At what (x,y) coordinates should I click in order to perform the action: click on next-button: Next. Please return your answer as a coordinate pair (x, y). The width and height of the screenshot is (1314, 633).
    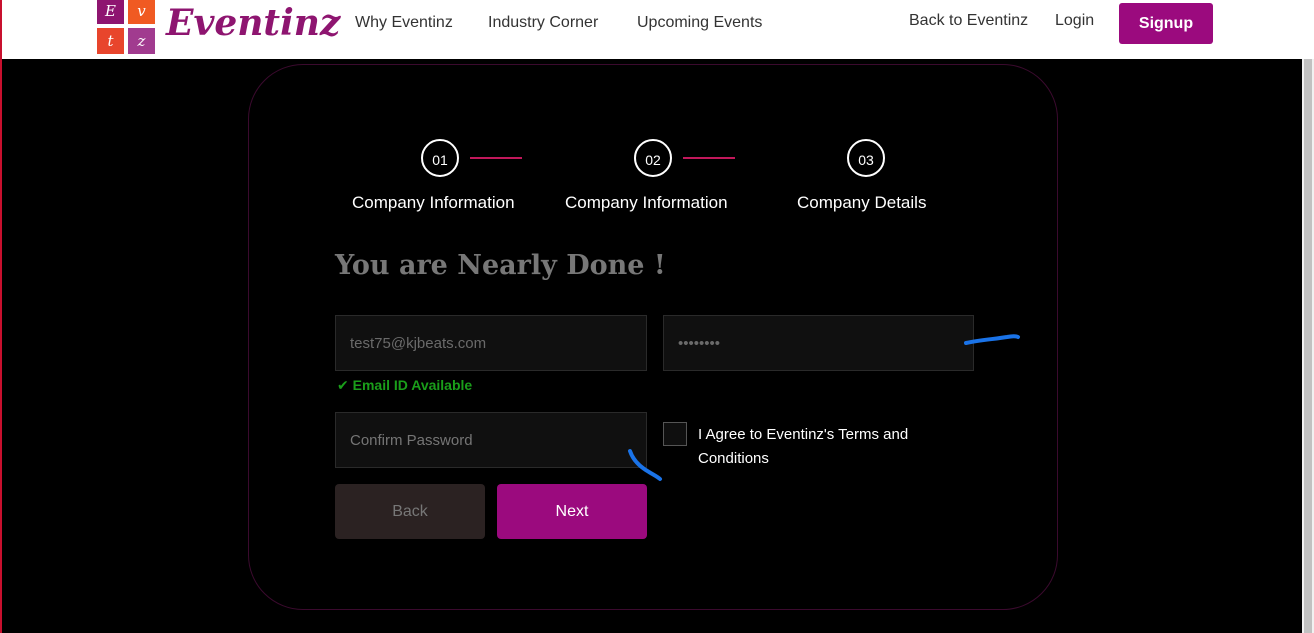
    Looking at the image, I should click on (572, 511).